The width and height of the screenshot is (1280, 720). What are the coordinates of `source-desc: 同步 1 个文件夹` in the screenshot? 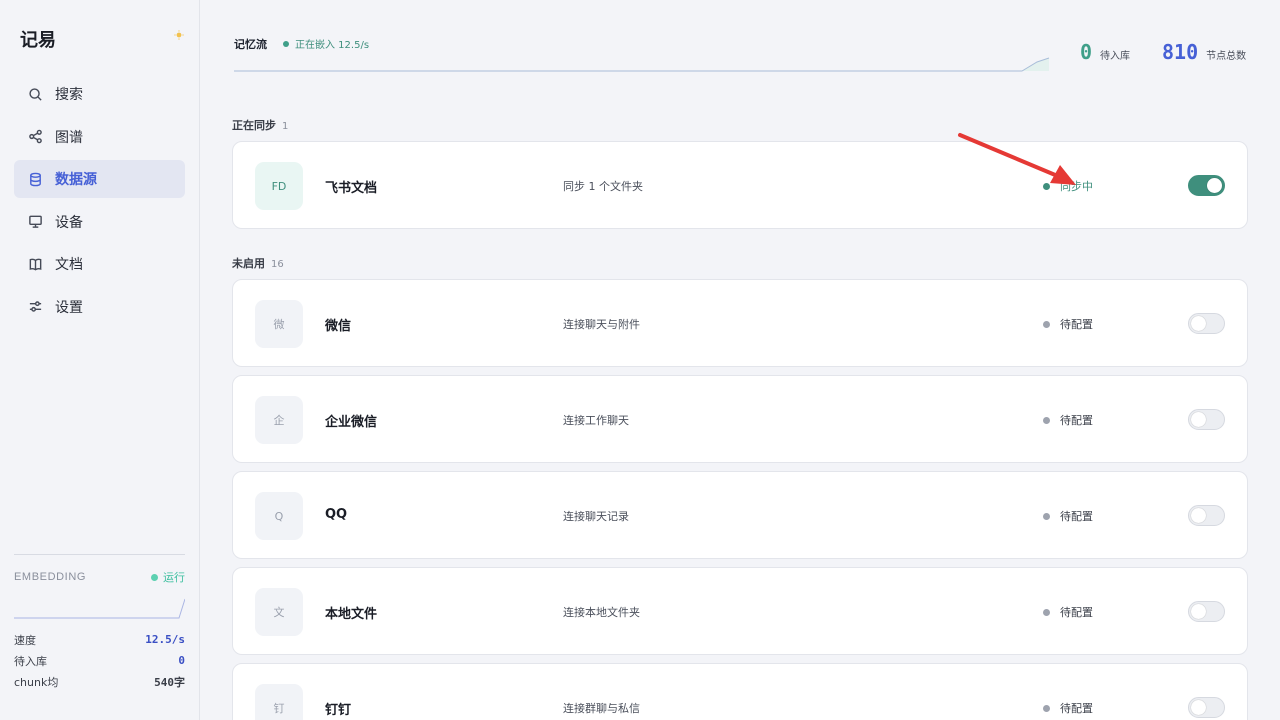 It's located at (603, 186).